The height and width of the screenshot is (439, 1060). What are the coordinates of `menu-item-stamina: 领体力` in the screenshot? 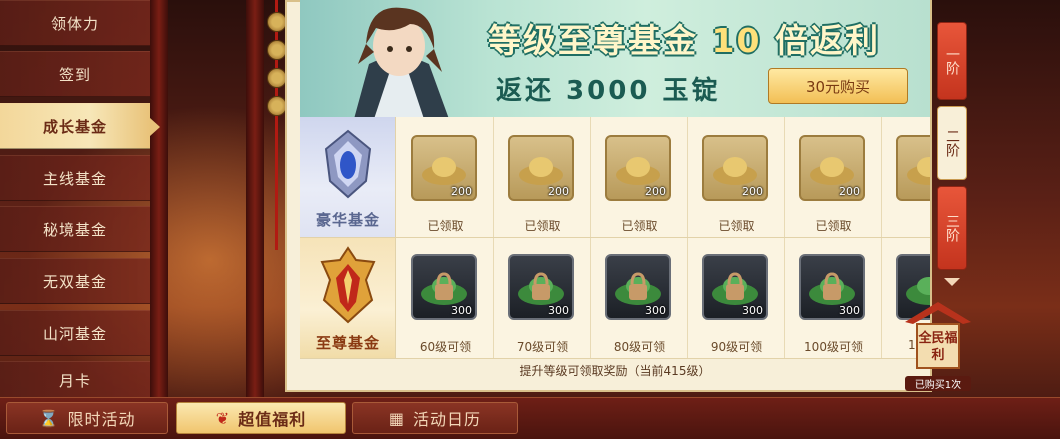 It's located at (75, 23).